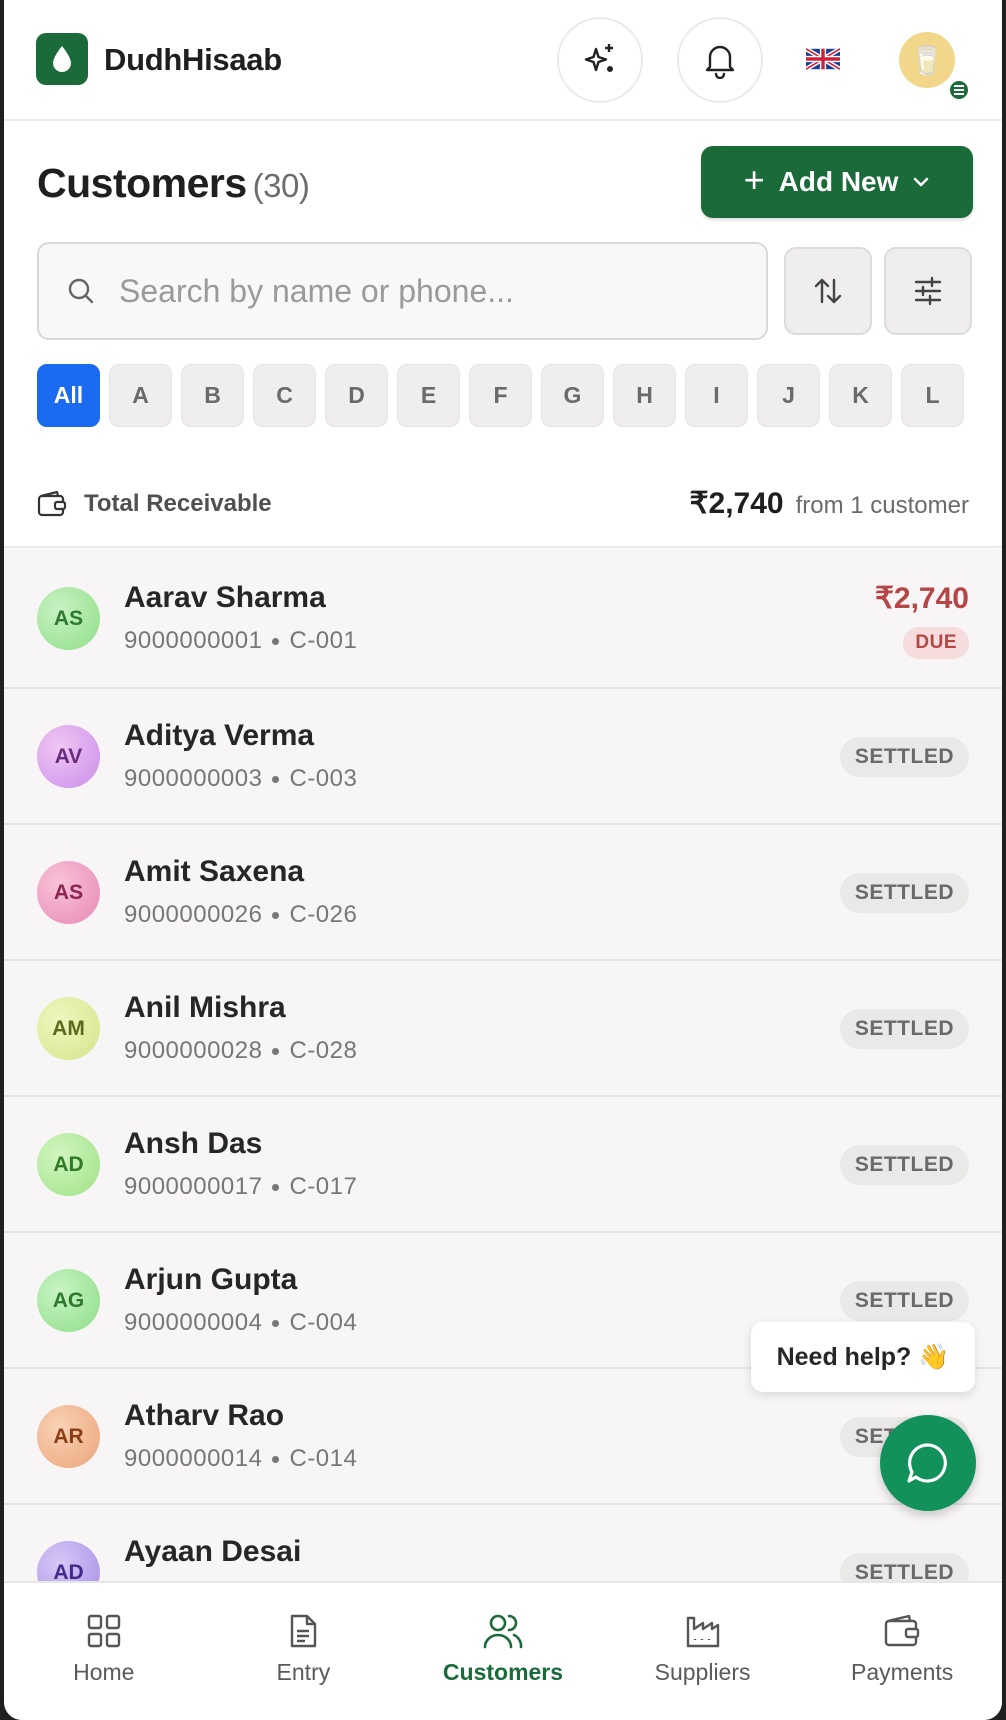 The image size is (1006, 1720). Describe the element at coordinates (503, 1631) in the screenshot. I see `users-icon` at that location.